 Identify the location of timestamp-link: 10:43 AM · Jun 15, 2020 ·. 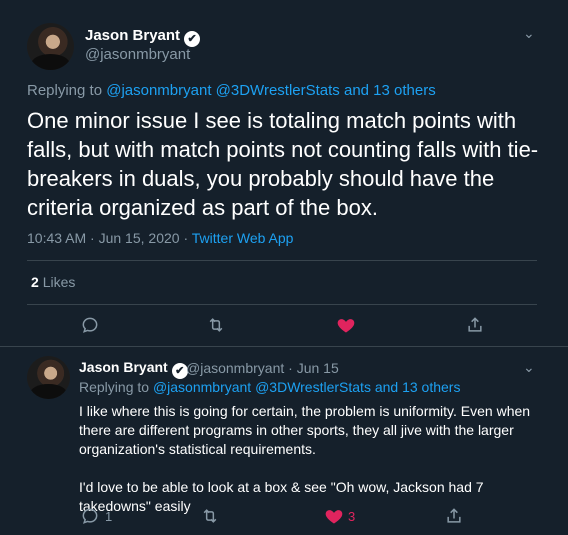
(109, 238).